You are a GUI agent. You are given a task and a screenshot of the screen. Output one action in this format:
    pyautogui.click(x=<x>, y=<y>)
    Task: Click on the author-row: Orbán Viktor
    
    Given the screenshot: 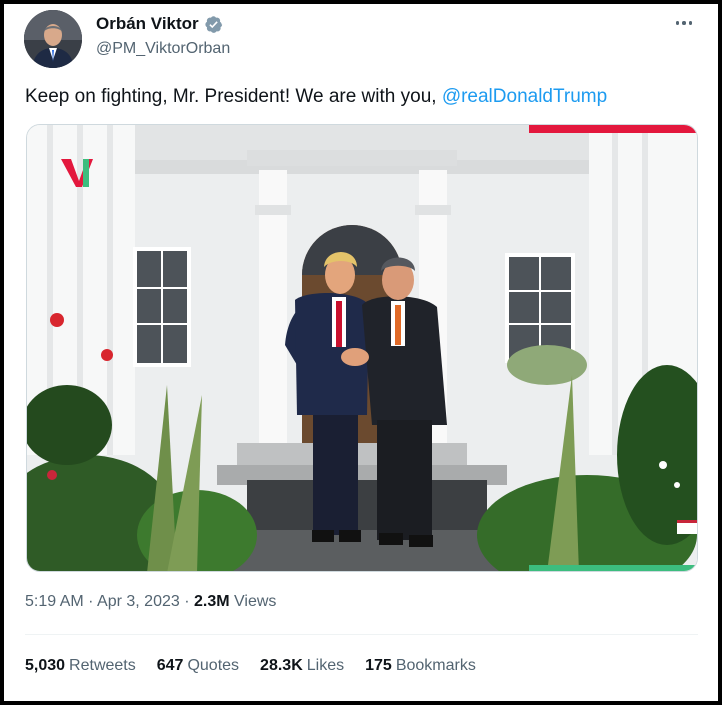 What is the action you would take?
    pyautogui.click(x=159, y=24)
    